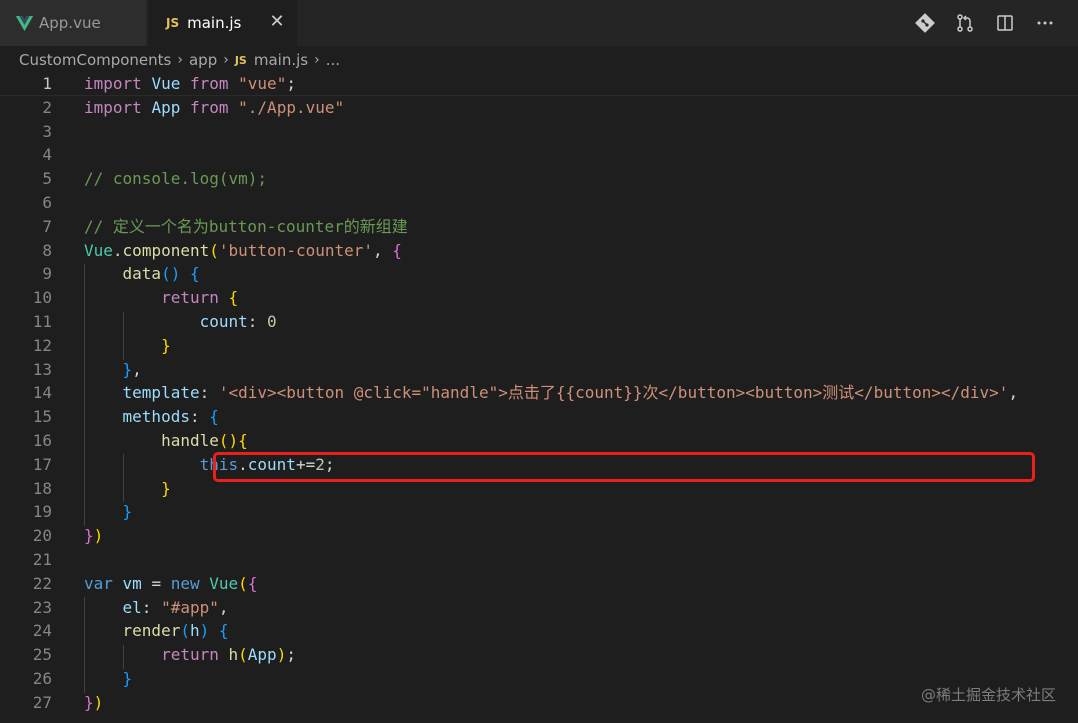  I want to click on code-line: 26 }, so click(539, 679).